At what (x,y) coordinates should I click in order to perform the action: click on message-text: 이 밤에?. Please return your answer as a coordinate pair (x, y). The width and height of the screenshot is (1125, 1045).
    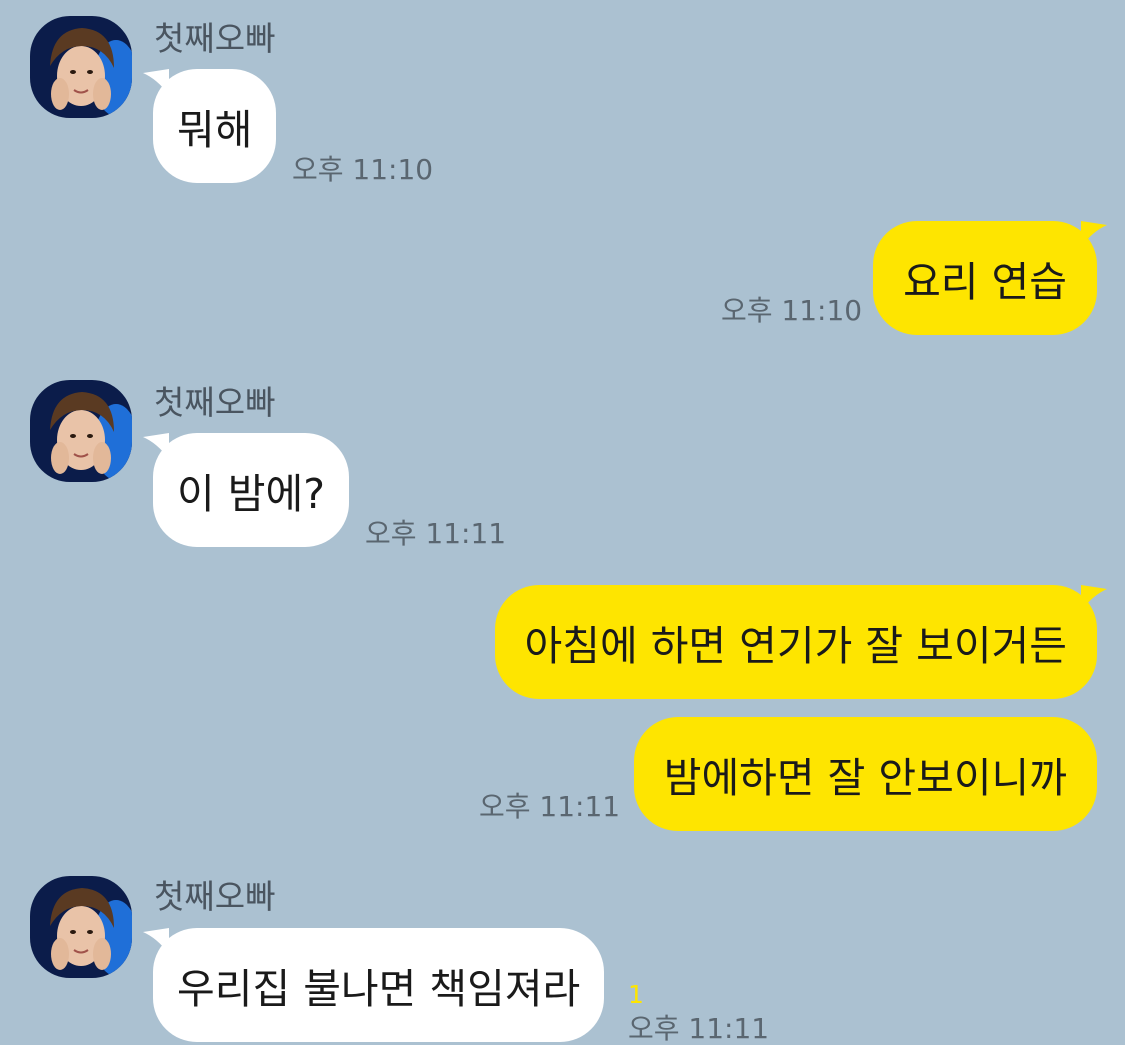
    Looking at the image, I should click on (251, 494).